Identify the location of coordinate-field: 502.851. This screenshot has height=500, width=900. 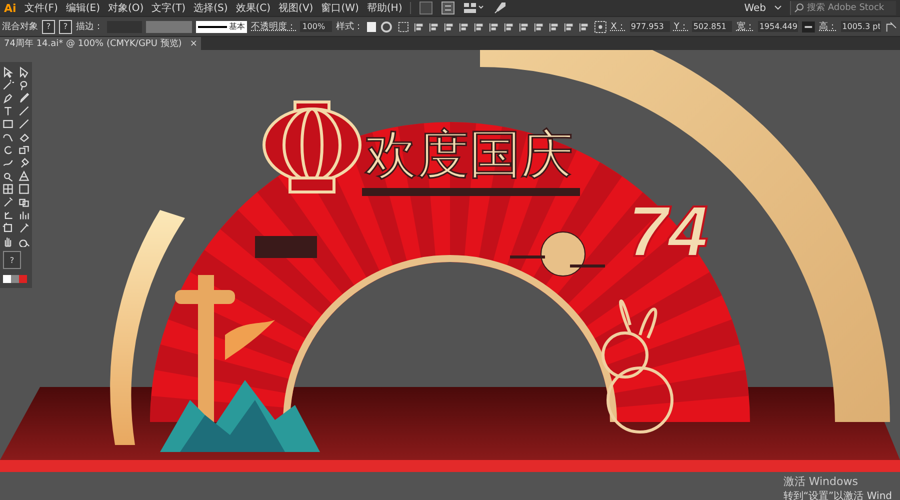
(712, 26).